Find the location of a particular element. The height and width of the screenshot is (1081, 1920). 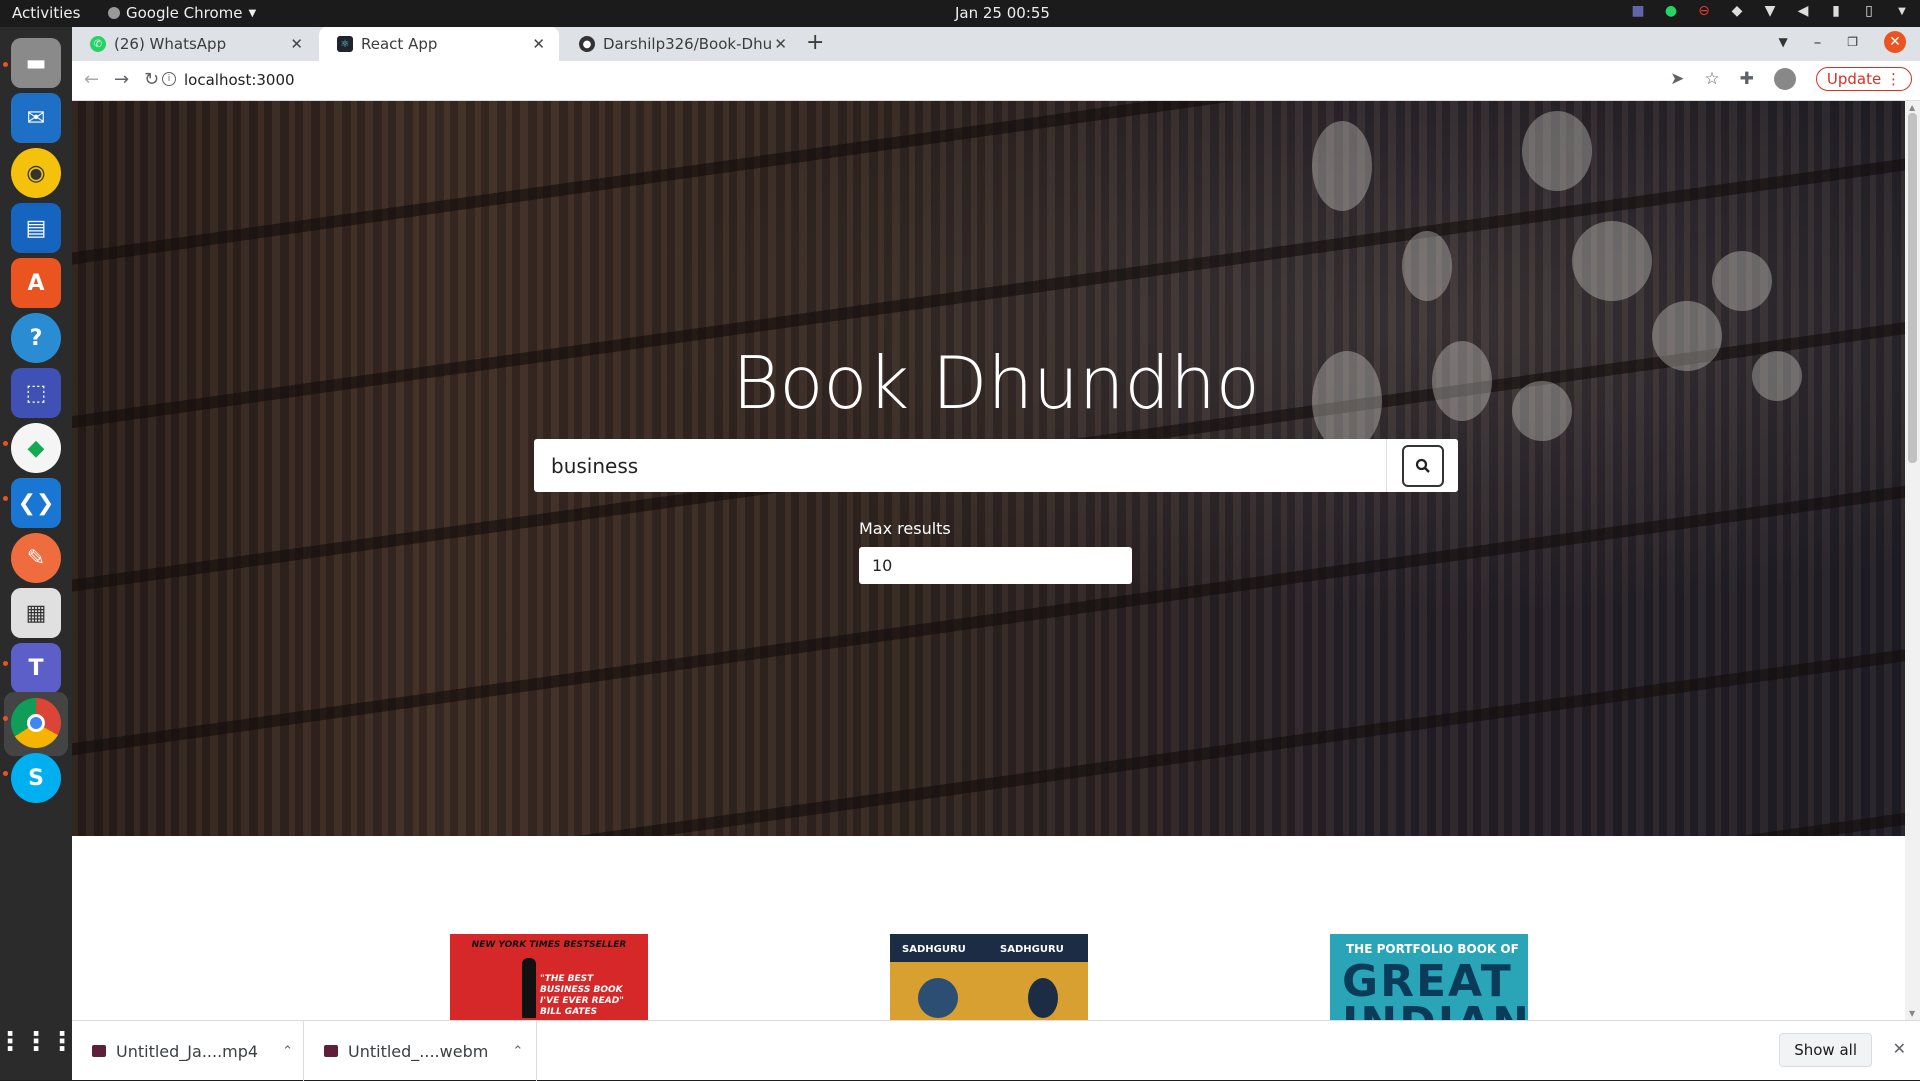

volume-icon: ◀ is located at coordinates (1803, 11).